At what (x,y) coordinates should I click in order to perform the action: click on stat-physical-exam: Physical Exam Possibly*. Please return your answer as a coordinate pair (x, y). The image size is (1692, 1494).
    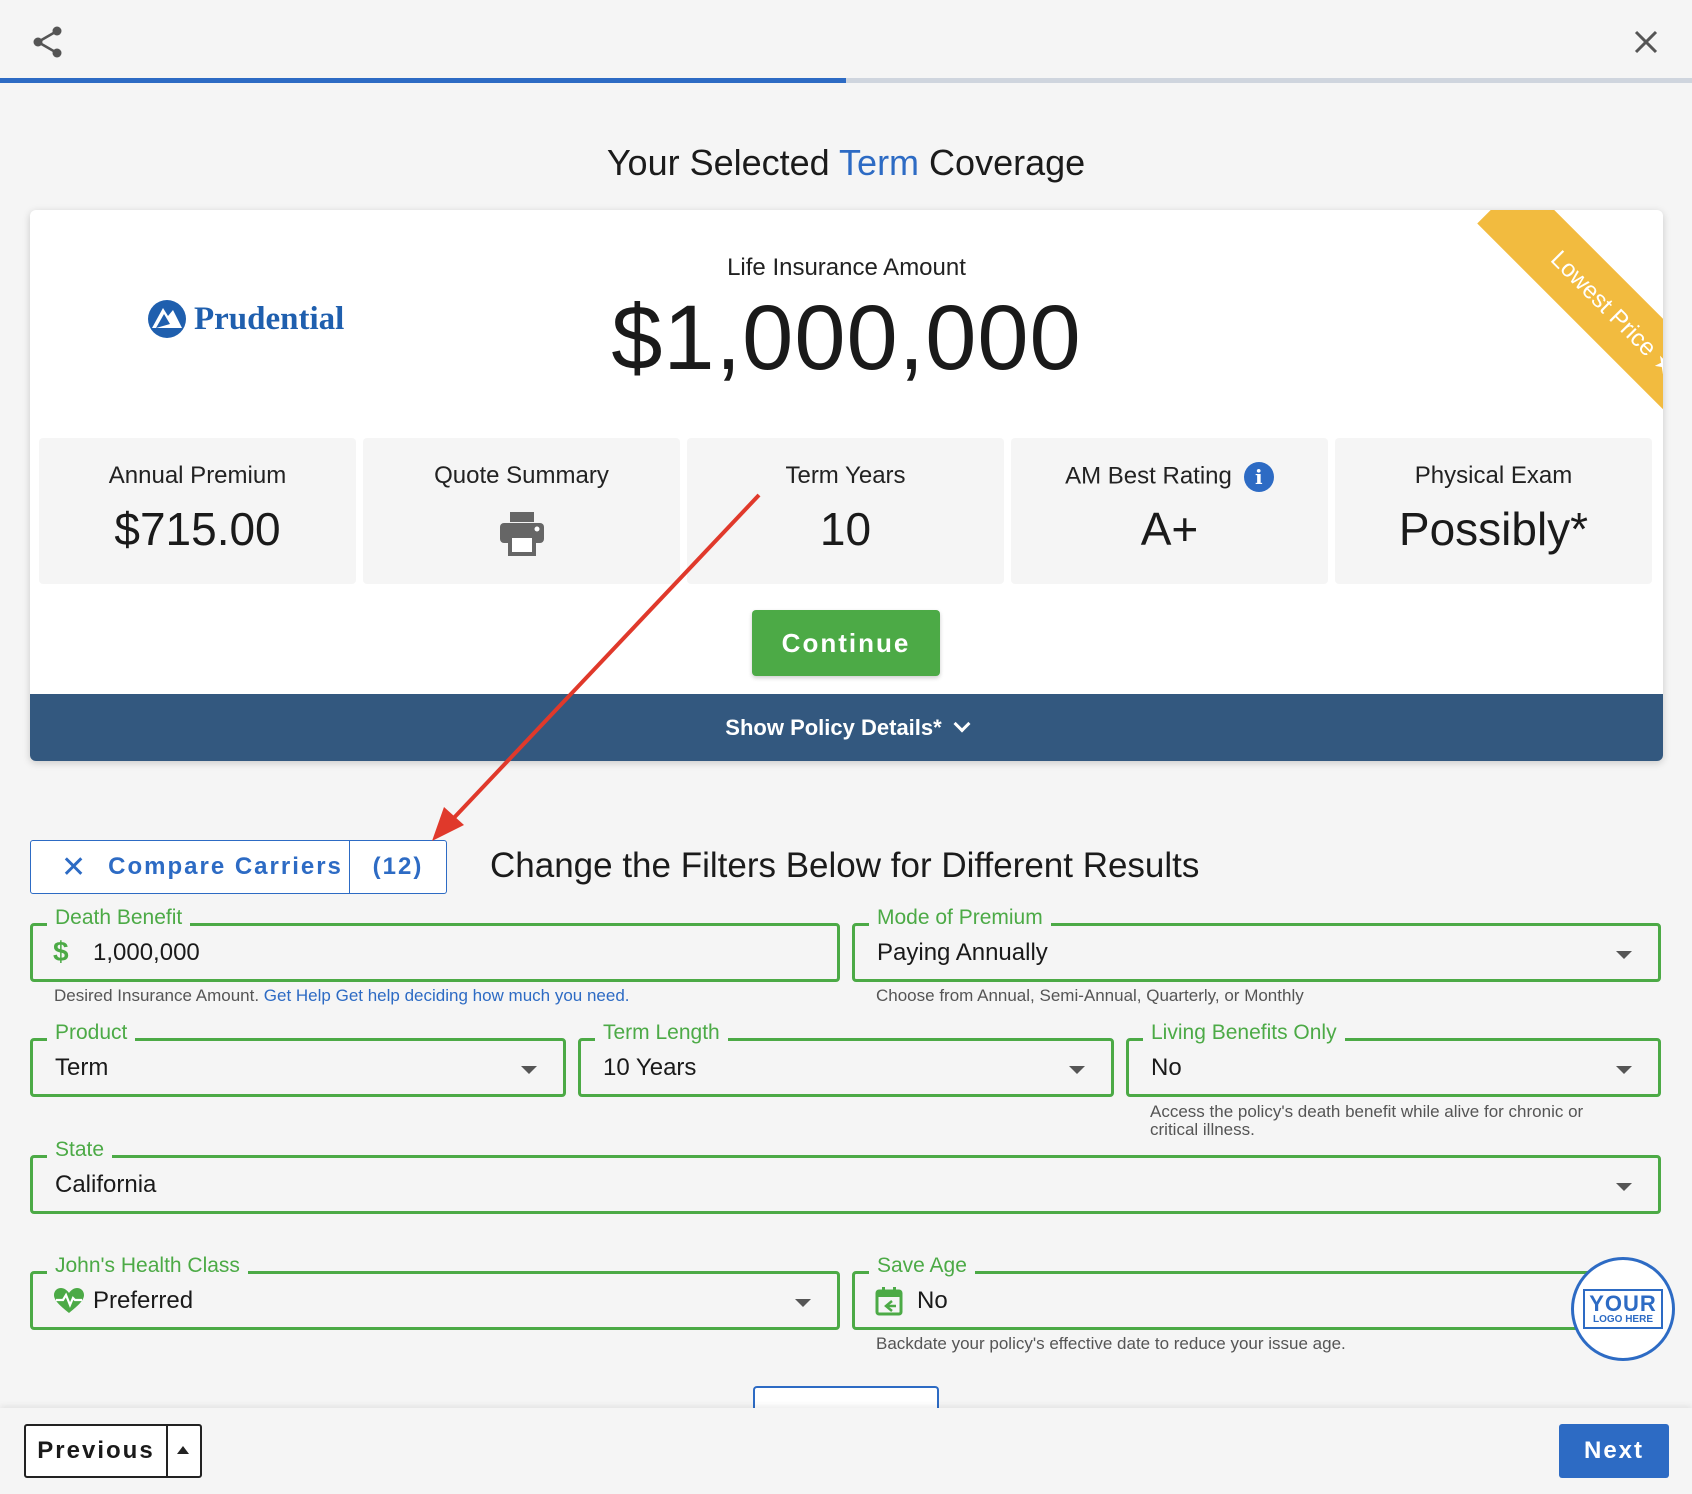
    Looking at the image, I should click on (1493, 511).